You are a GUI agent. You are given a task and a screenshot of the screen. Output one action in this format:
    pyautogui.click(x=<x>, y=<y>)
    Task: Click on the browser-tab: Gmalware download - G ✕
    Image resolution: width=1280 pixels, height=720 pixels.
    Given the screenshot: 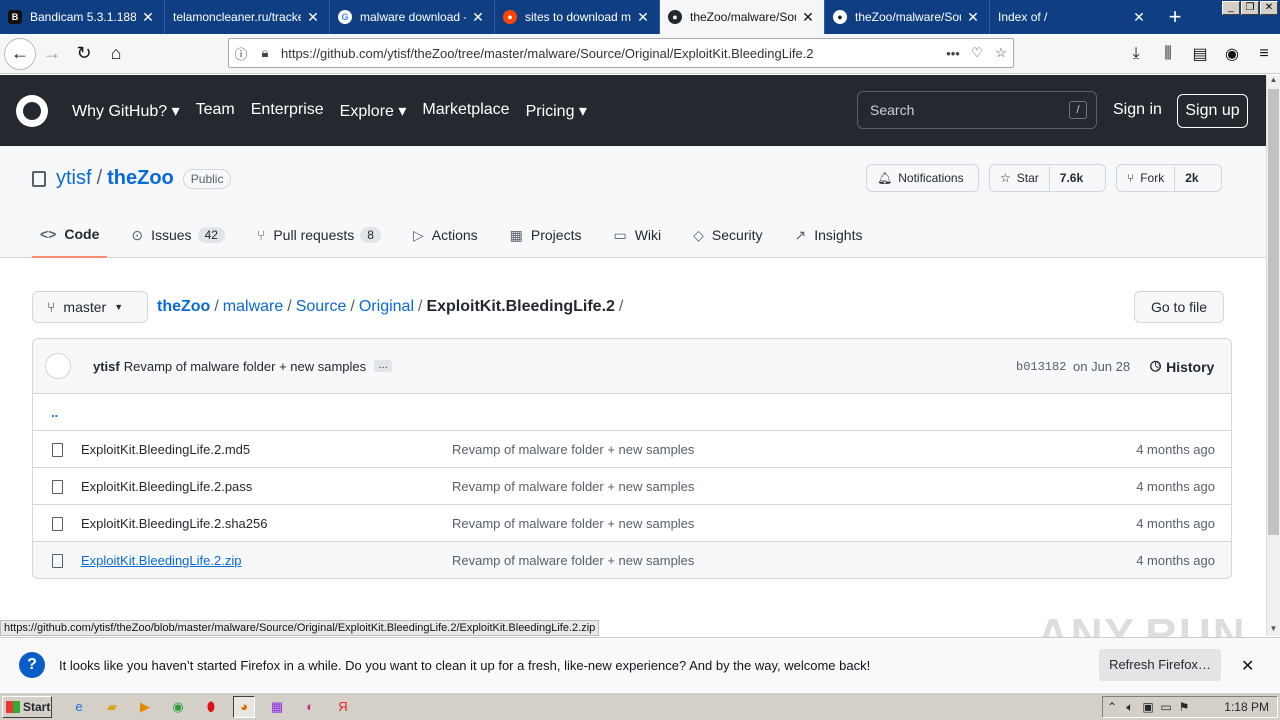 What is the action you would take?
    pyautogui.click(x=412, y=17)
    